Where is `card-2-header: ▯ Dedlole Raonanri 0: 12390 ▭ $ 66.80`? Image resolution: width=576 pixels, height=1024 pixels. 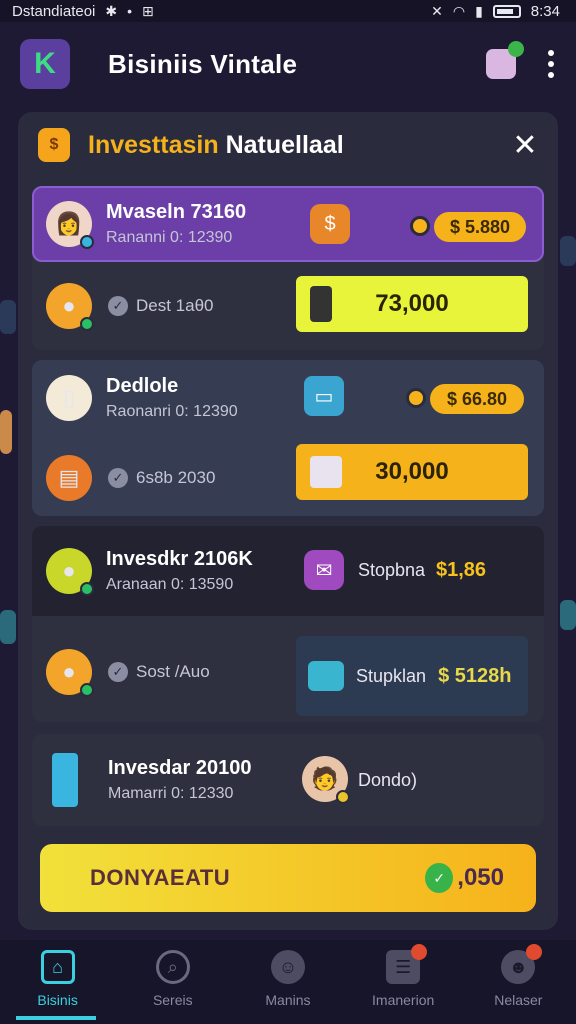
card-2-header: ▯ Dedlole Raonanri 0: 12390 ▭ $ 66.80 is located at coordinates (288, 398).